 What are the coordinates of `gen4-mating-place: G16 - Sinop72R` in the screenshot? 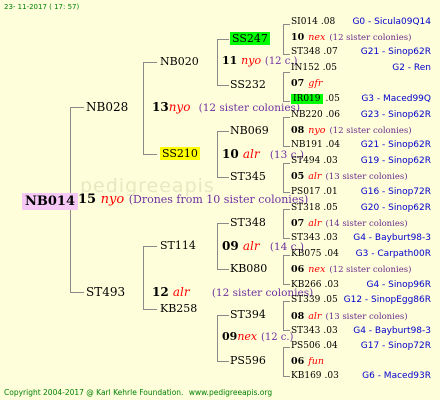 It's located at (395, 192).